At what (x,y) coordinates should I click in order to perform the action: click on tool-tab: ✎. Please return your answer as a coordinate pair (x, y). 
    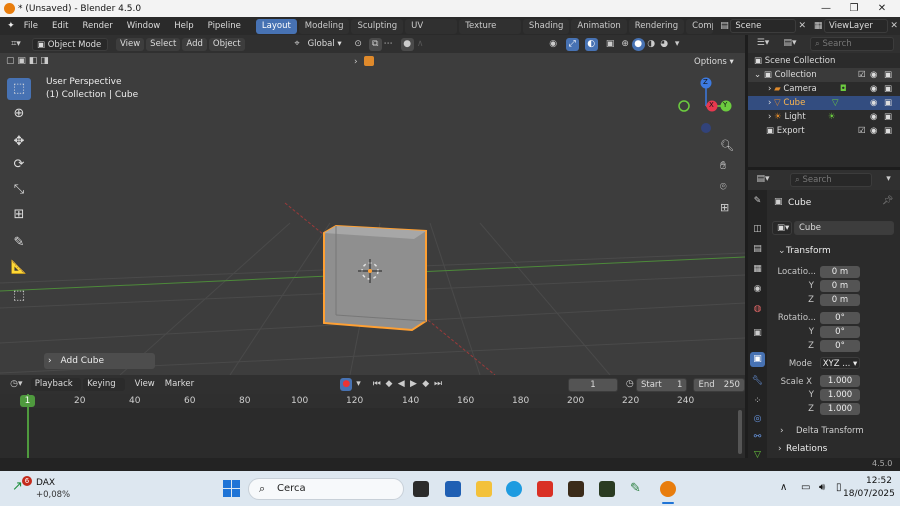
    Looking at the image, I should click on (757, 201).